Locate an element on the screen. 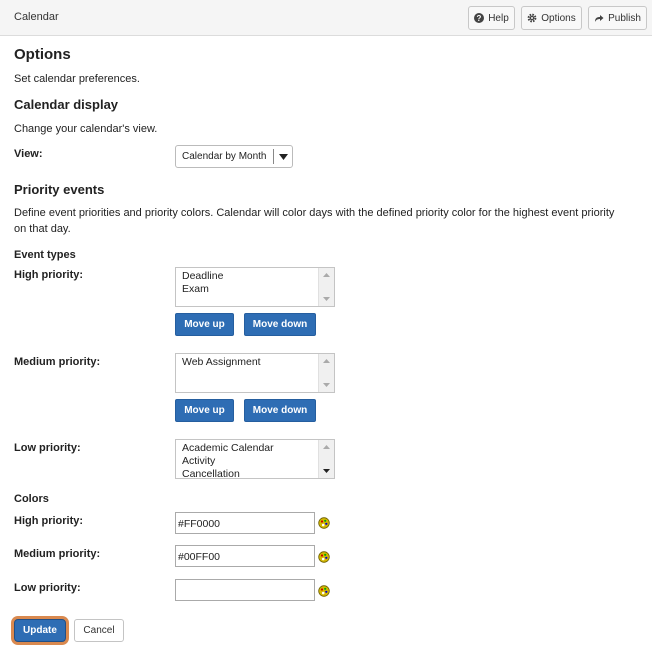 This screenshot has width=652, height=654. list-item: Cancellation is located at coordinates (247, 473).